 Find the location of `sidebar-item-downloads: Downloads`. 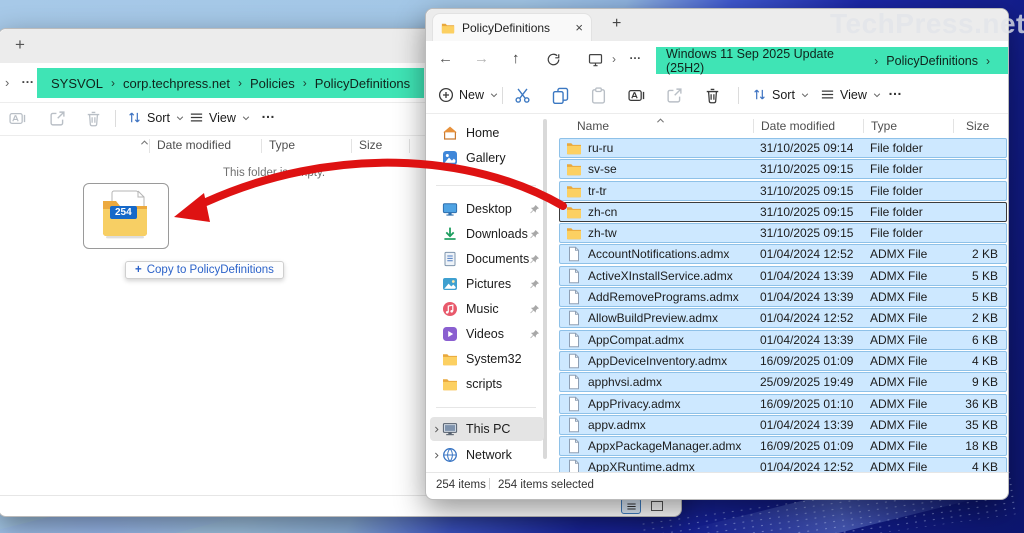

sidebar-item-downloads: Downloads is located at coordinates (487, 234).